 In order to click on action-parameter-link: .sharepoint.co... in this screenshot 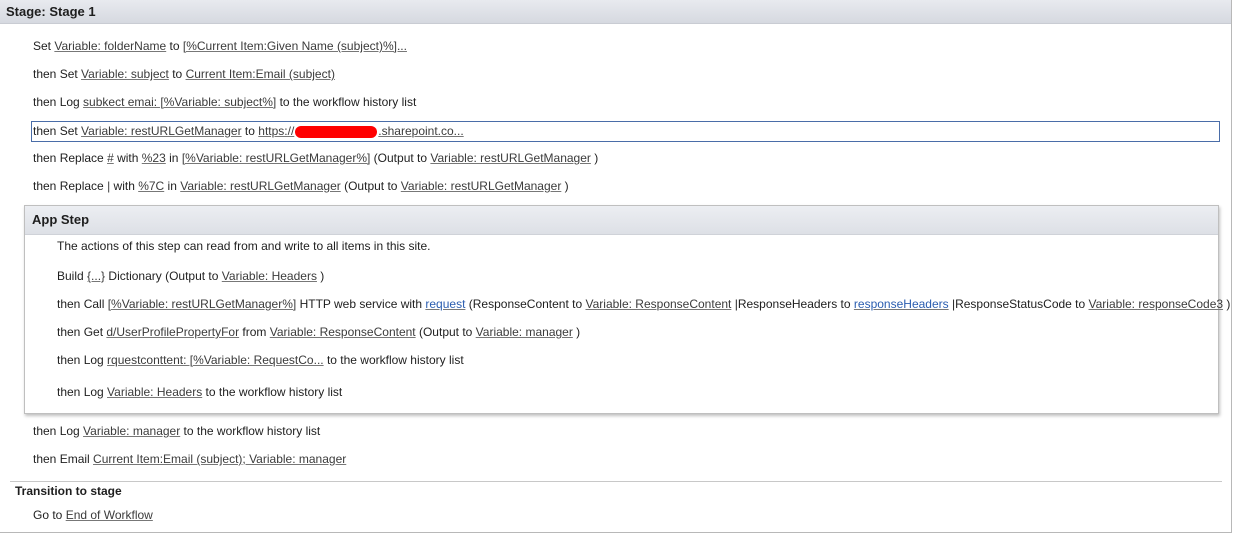, I will do `click(420, 131)`.